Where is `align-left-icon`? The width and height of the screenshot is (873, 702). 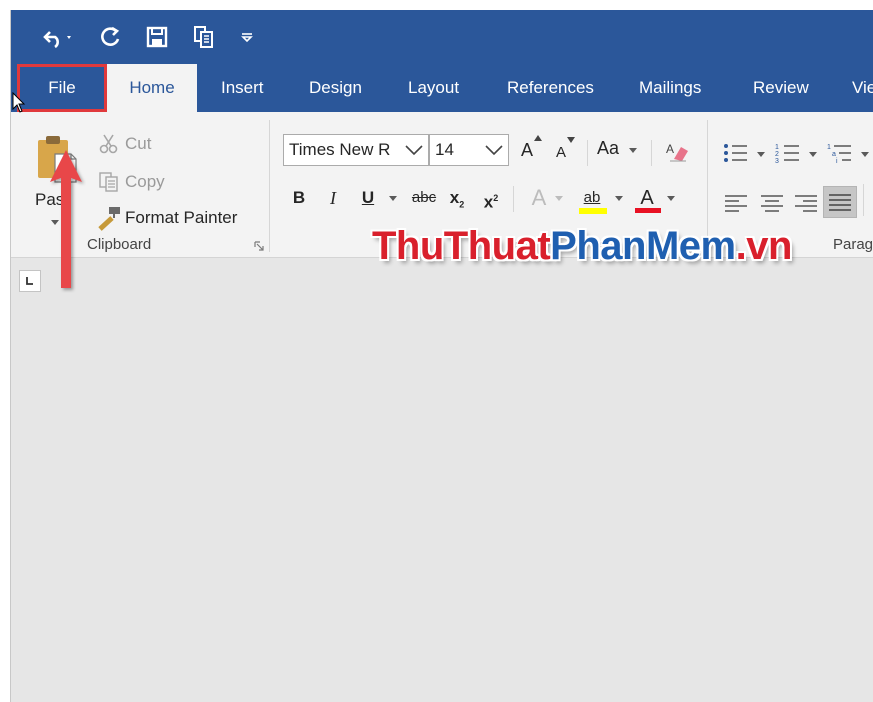
align-left-icon is located at coordinates (736, 203).